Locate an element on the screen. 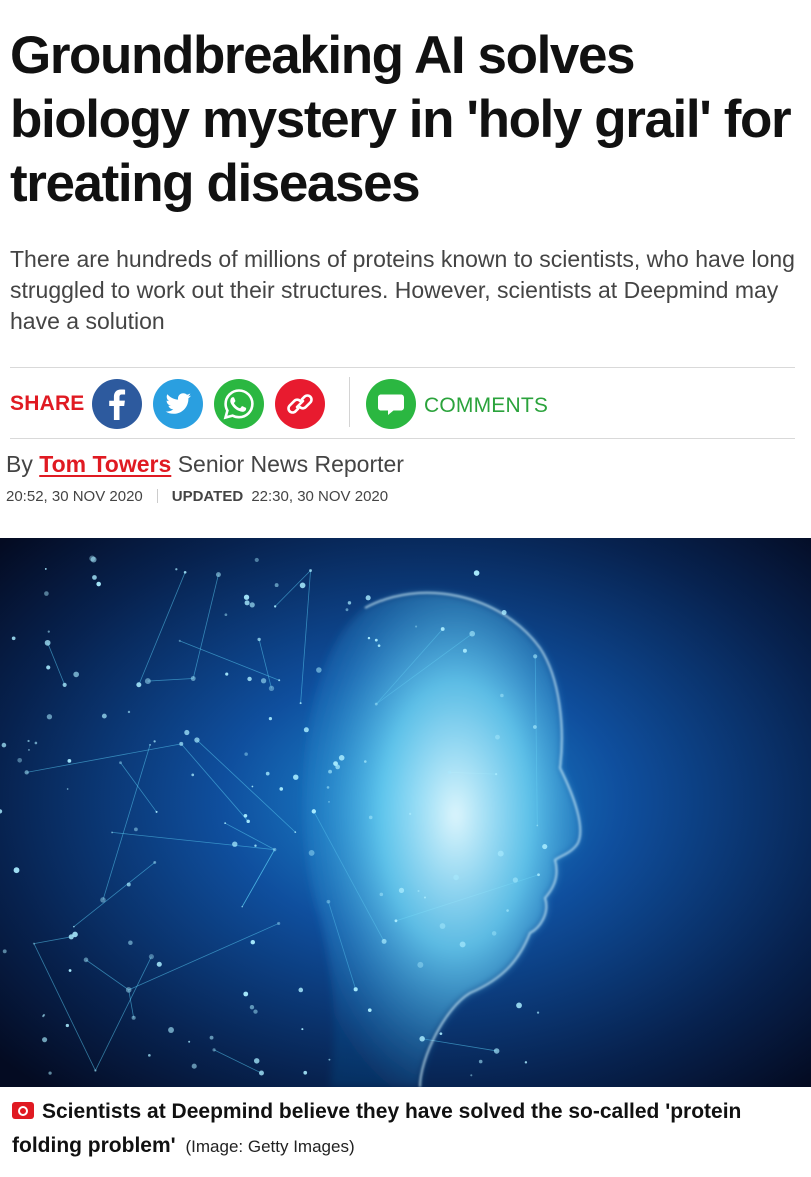 This screenshot has width=811, height=1177. copy-link-button is located at coordinates (300, 404).